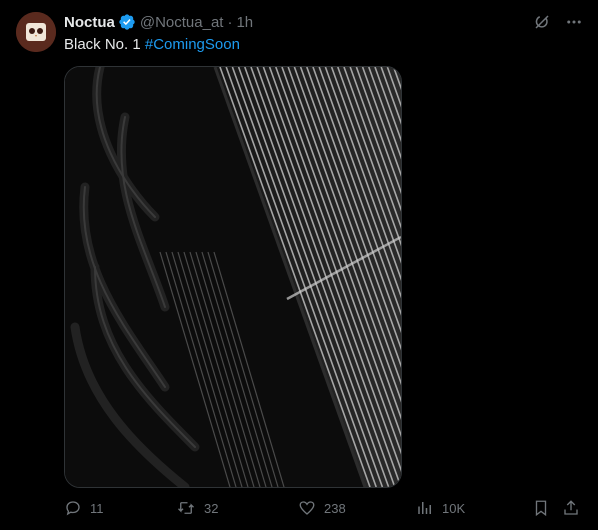 Image resolution: width=598 pixels, height=530 pixels. Describe the element at coordinates (186, 508) in the screenshot. I see `retweet-icon` at that location.